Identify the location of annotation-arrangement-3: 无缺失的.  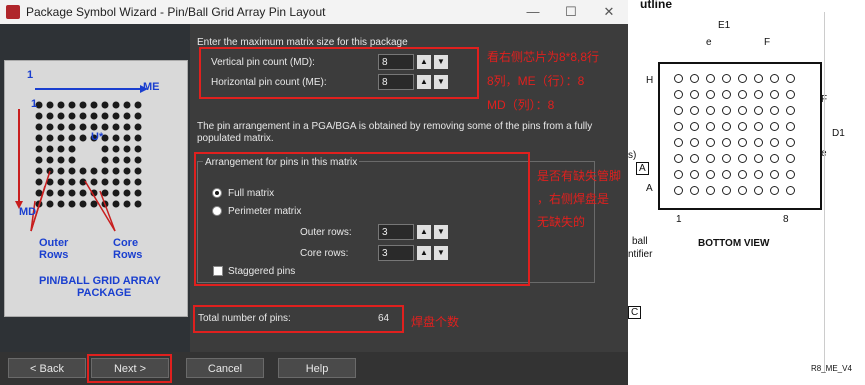
(561, 222).